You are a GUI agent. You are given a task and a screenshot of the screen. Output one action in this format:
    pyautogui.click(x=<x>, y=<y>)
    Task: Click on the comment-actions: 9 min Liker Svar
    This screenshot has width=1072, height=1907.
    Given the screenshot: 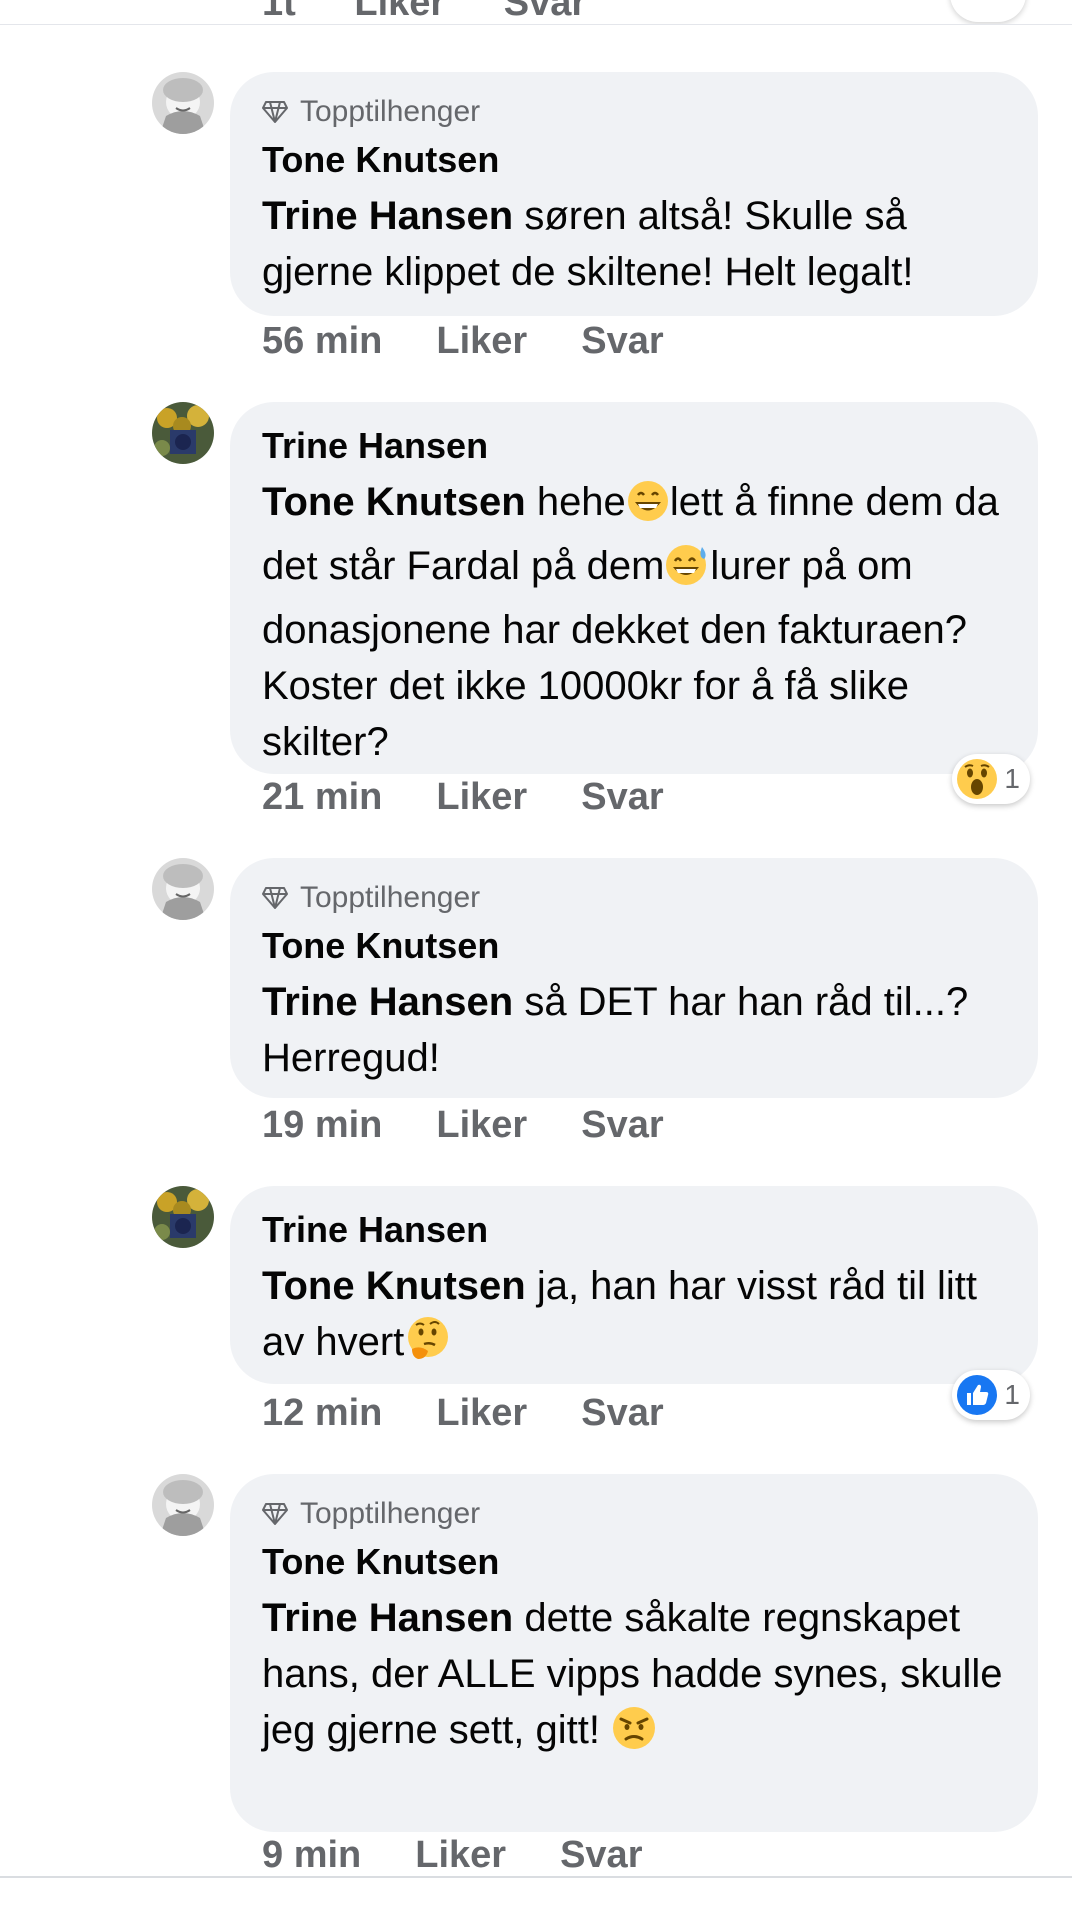 What is the action you would take?
    pyautogui.click(x=452, y=1855)
    